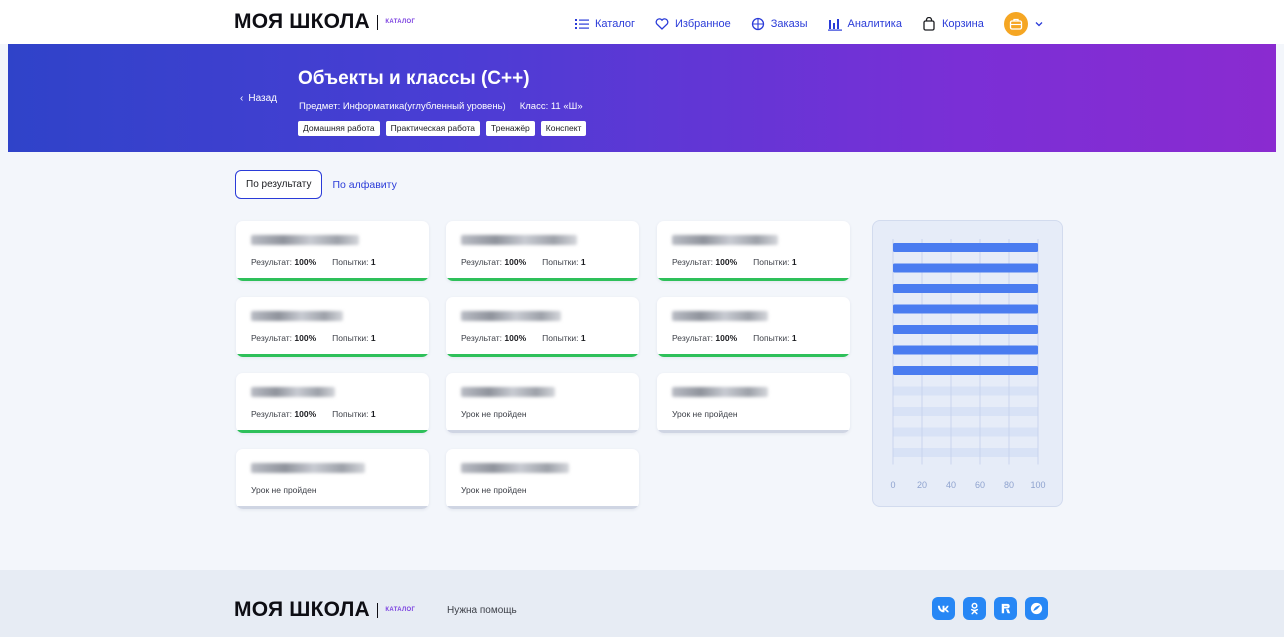  I want to click on chevron-left-icon: ‹, so click(242, 98).